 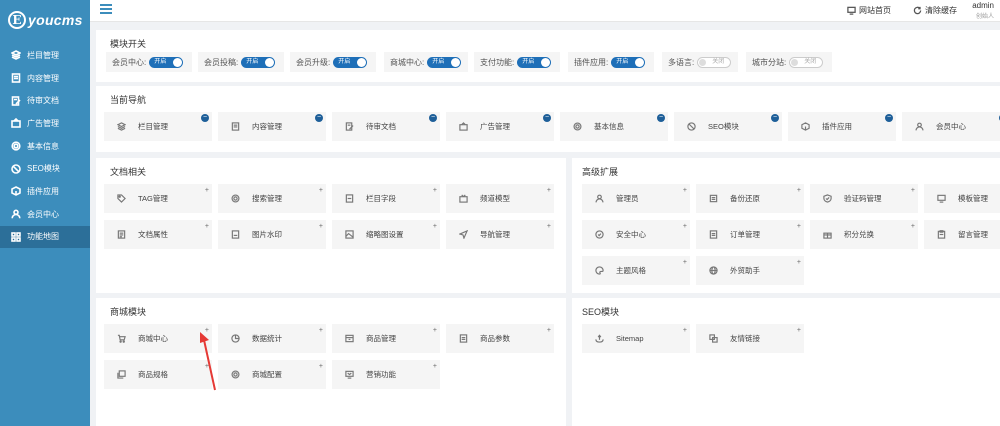 I want to click on card-label: 栏目管理, so click(x=153, y=126).